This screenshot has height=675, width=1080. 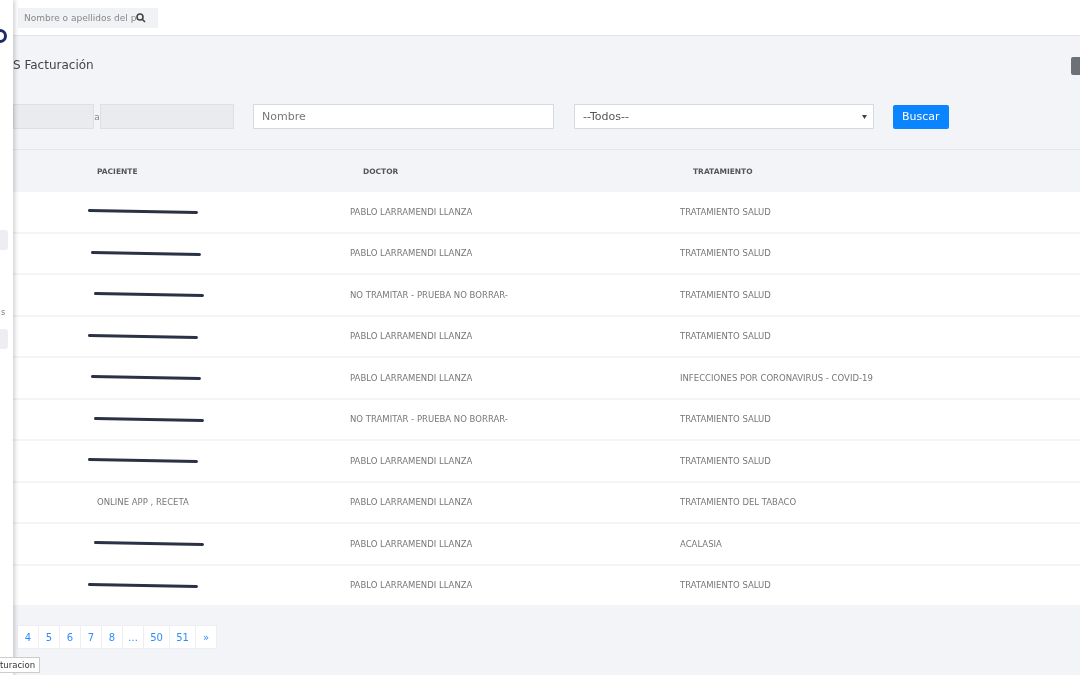 I want to click on page-link: 7, so click(x=91, y=637).